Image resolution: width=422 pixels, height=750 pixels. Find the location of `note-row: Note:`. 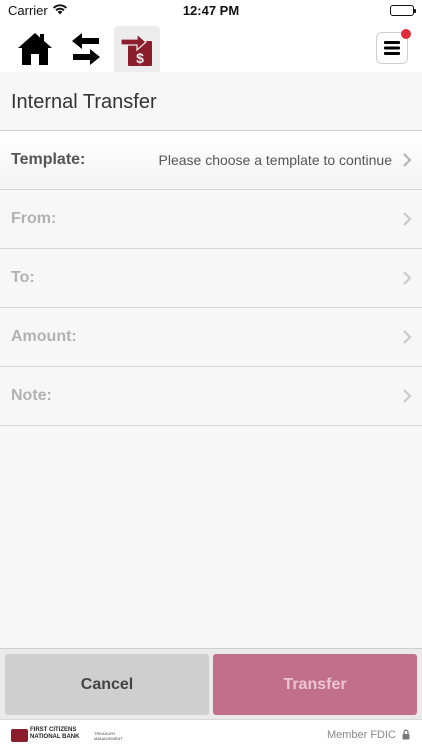

note-row: Note: is located at coordinates (211, 396).